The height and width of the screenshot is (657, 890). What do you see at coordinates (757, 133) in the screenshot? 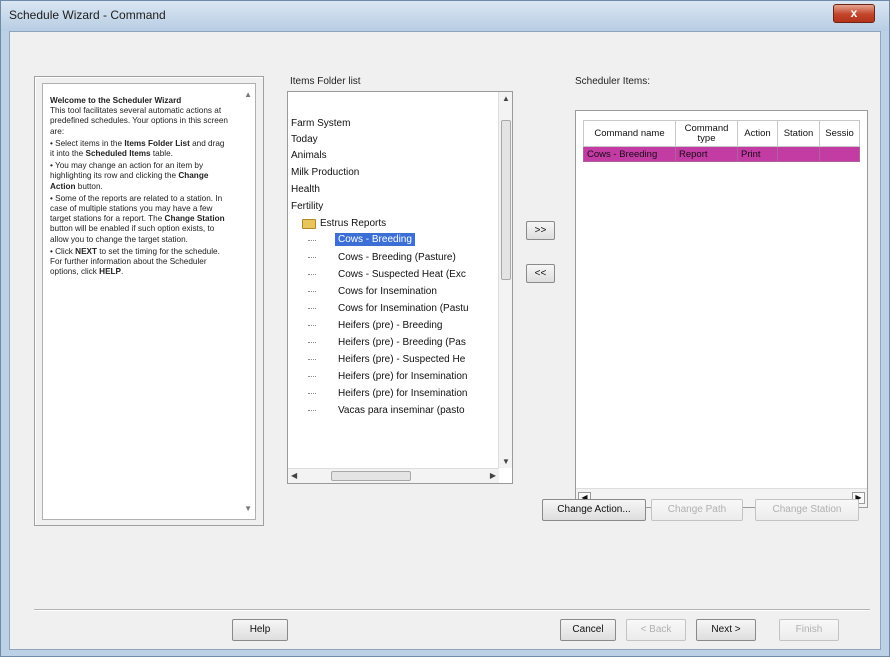
I see `column-header-action: Action` at bounding box center [757, 133].